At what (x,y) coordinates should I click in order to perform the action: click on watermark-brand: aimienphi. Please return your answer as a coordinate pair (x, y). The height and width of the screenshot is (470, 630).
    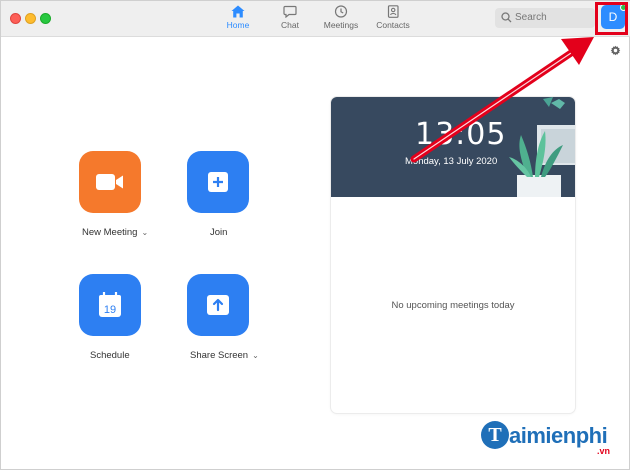
    Looking at the image, I should click on (558, 435).